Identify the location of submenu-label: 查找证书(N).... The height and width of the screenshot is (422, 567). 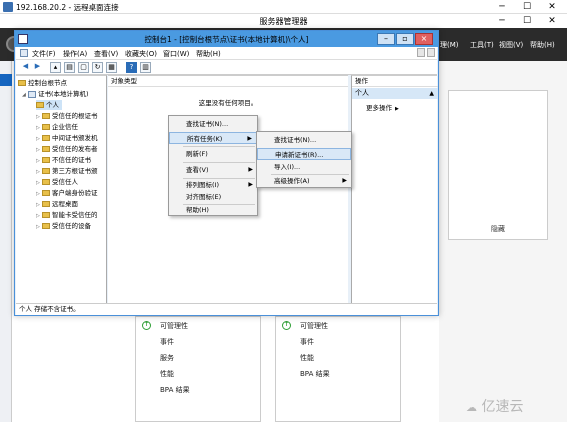
(295, 140).